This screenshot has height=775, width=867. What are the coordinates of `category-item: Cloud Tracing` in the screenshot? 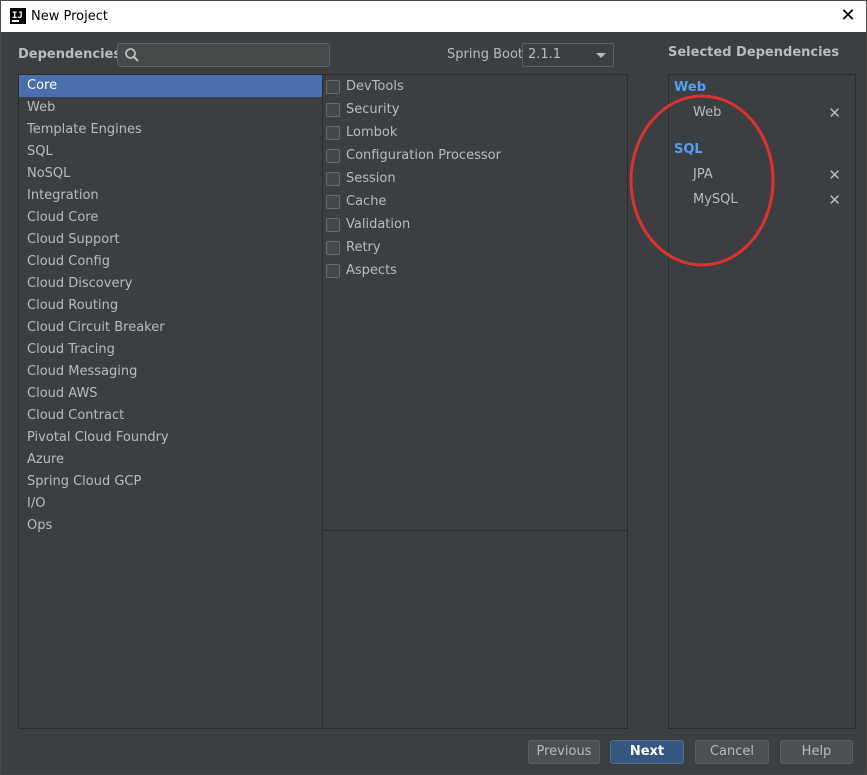 It's located at (171, 350).